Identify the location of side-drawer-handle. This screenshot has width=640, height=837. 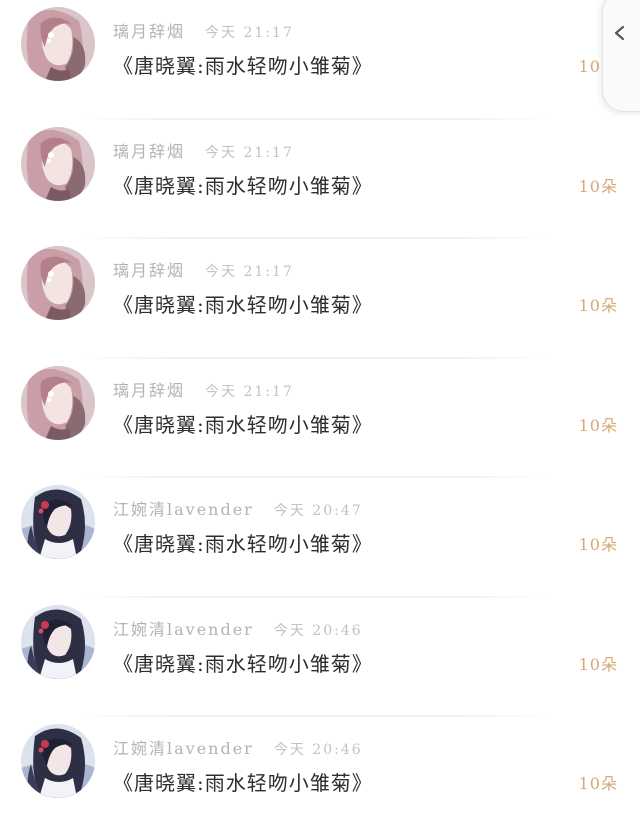
(621, 56).